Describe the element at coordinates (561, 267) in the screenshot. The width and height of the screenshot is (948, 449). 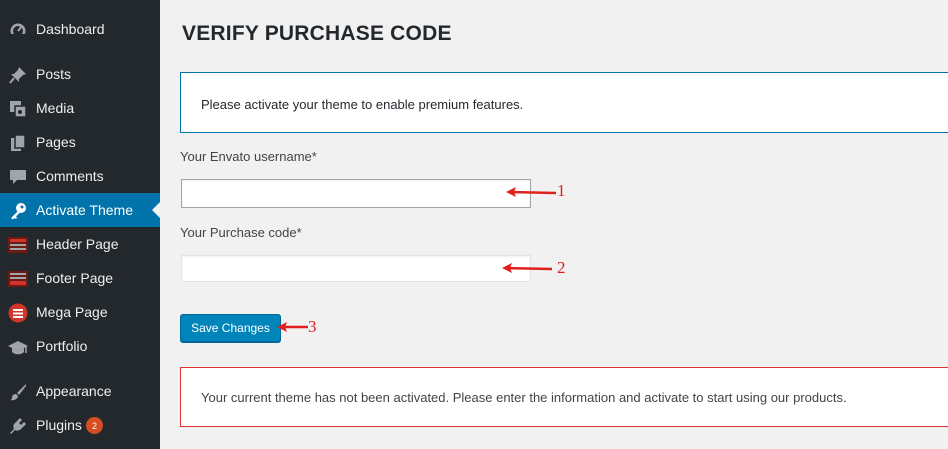
I see `annotation-label-2: 2` at that location.